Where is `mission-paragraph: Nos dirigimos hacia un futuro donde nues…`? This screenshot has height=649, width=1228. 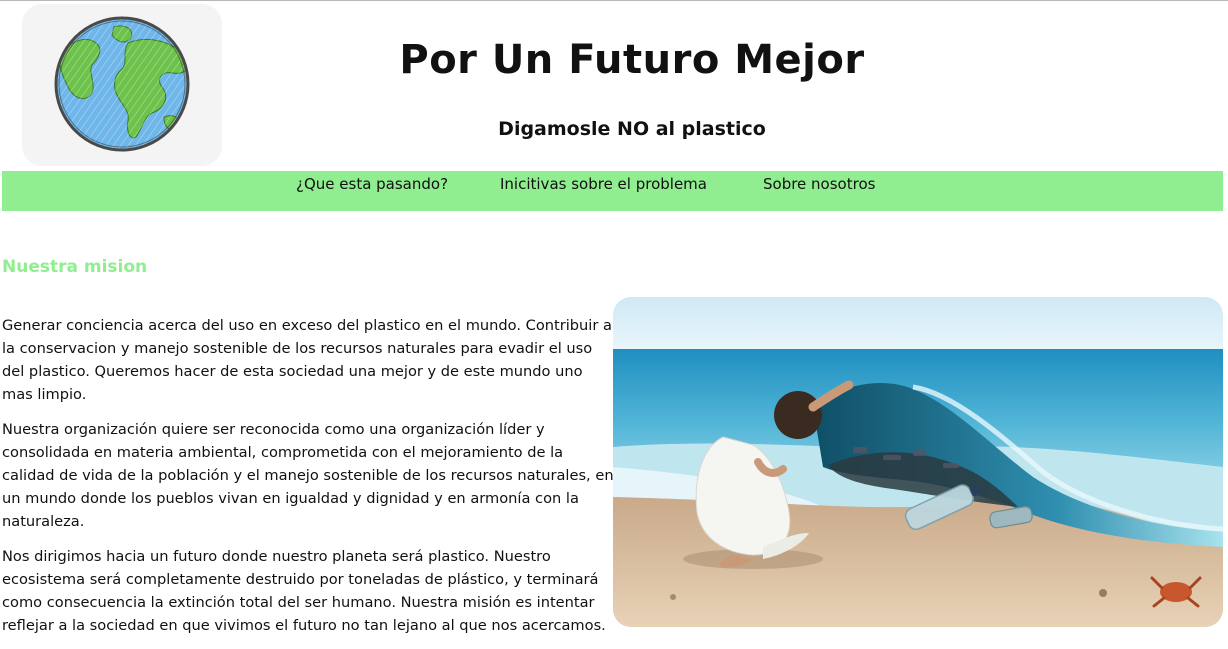 mission-paragraph: Nos dirigimos hacia un futuro donde nues… is located at coordinates (304, 591).